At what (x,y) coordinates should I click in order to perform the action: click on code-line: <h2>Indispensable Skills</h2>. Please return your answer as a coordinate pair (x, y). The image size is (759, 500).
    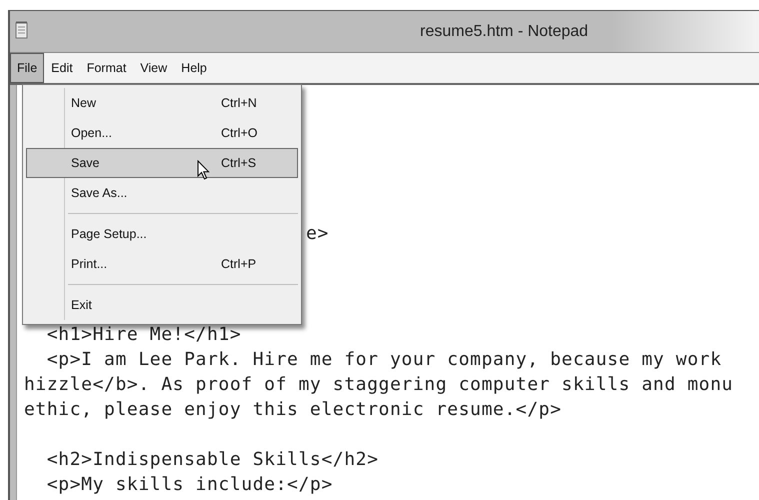
    Looking at the image, I should click on (212, 460).